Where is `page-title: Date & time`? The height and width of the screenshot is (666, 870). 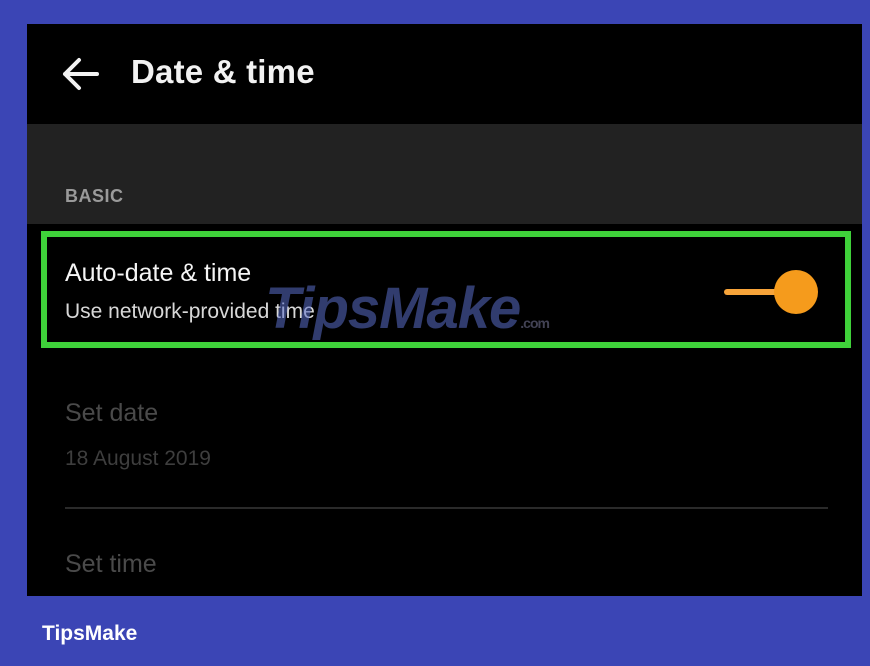
page-title: Date & time is located at coordinates (223, 71).